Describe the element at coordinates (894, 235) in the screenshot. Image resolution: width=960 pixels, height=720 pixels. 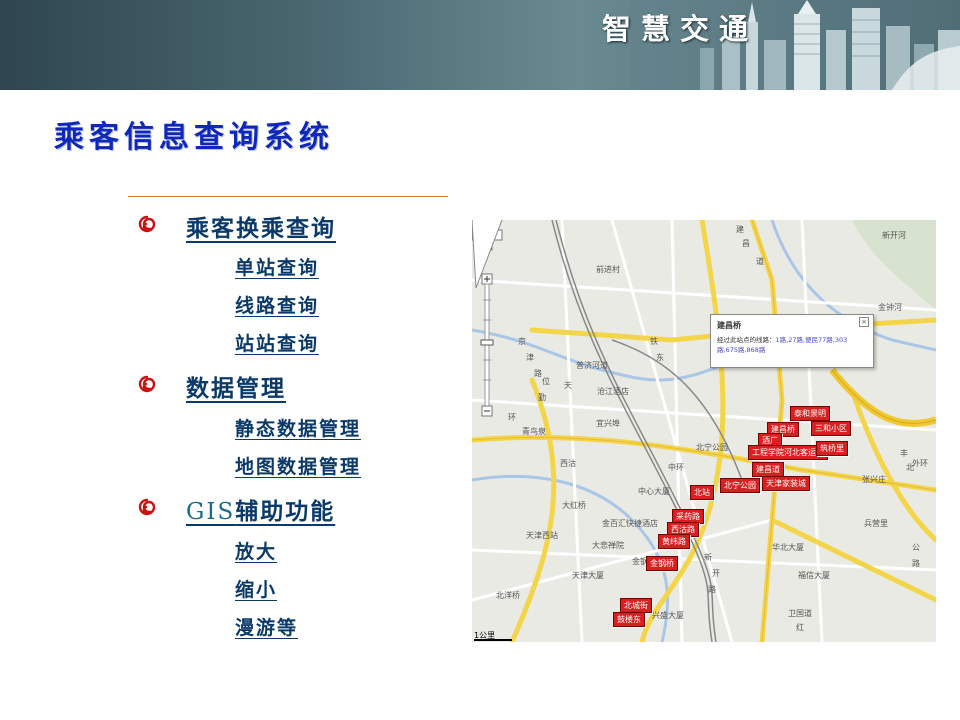
I see `map-label: 新开河` at that location.